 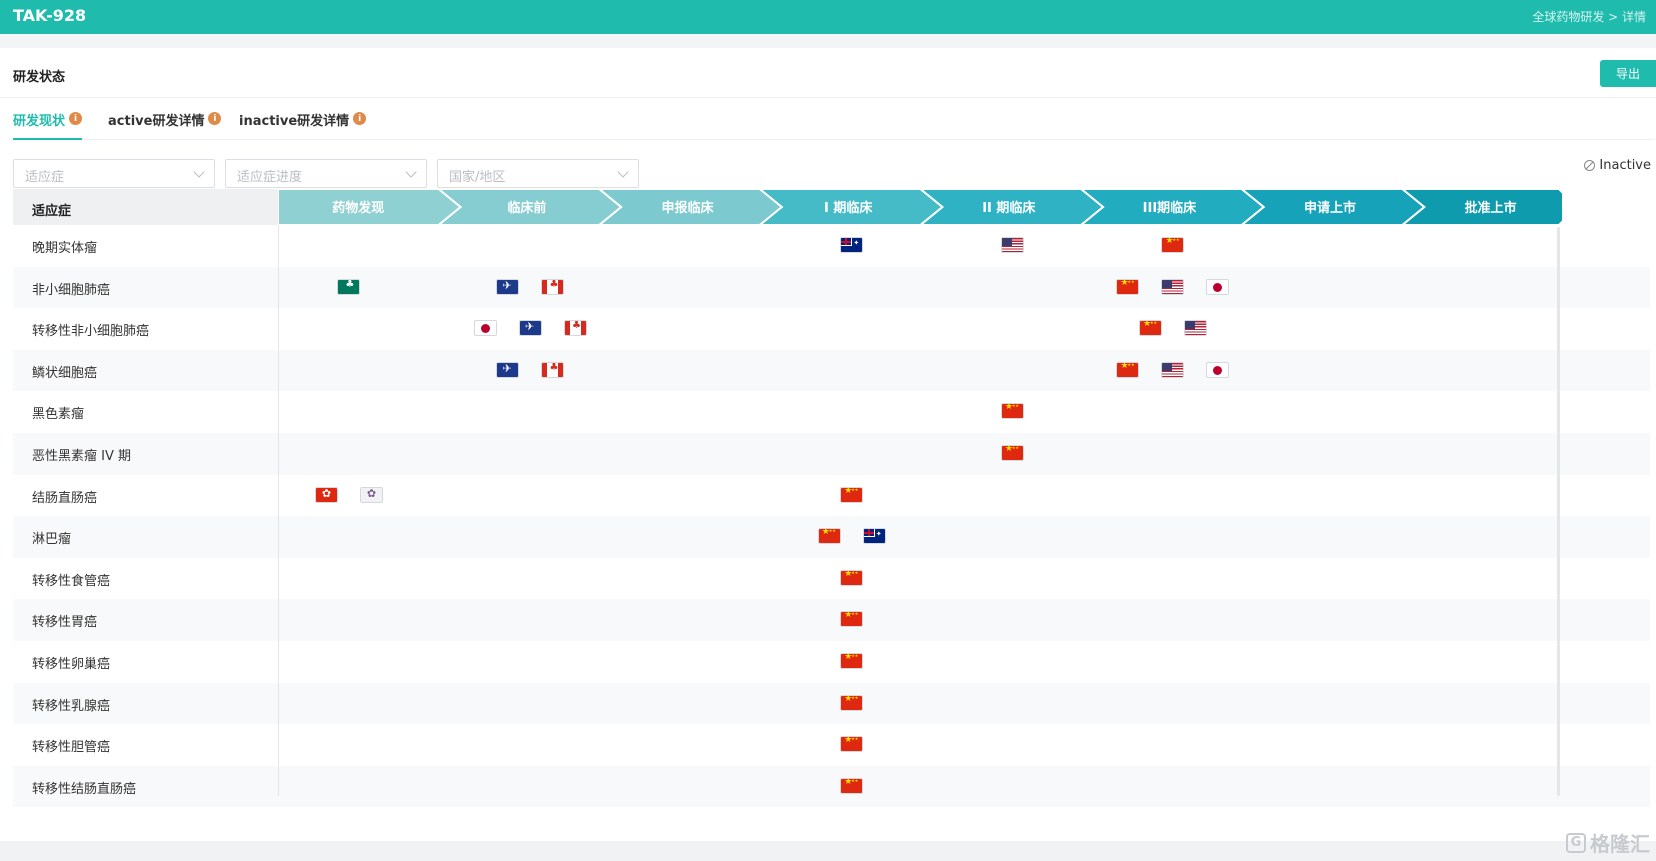 What do you see at coordinates (349, 286) in the screenshot?
I see `flag-mo-icon` at bounding box center [349, 286].